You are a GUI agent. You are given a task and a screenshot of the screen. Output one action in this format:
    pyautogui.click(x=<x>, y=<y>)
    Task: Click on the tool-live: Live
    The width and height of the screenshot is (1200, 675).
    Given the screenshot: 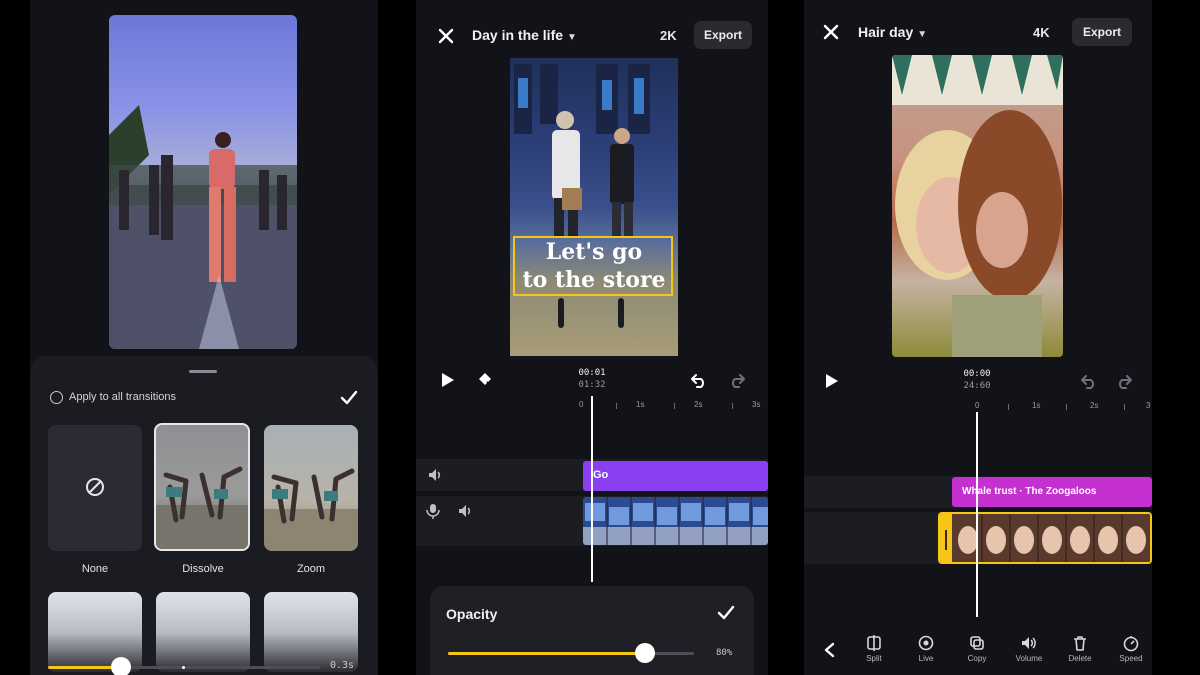 What is the action you would take?
    pyautogui.click(x=926, y=648)
    